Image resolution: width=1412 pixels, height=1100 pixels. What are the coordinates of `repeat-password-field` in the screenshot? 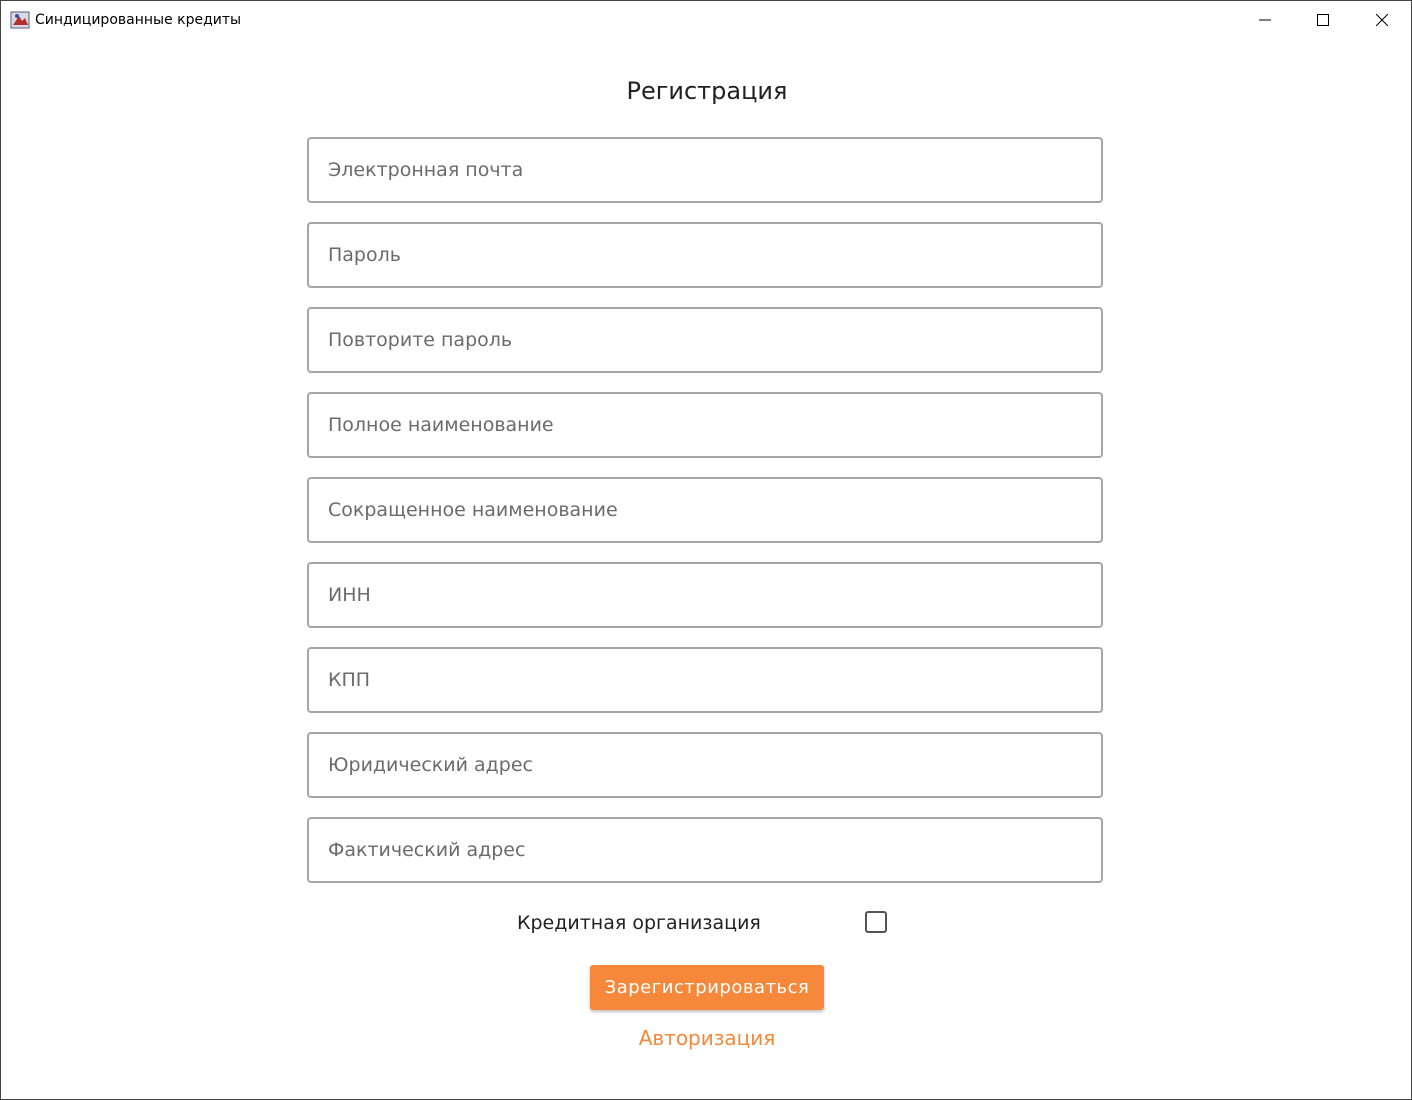 It's located at (705, 340).